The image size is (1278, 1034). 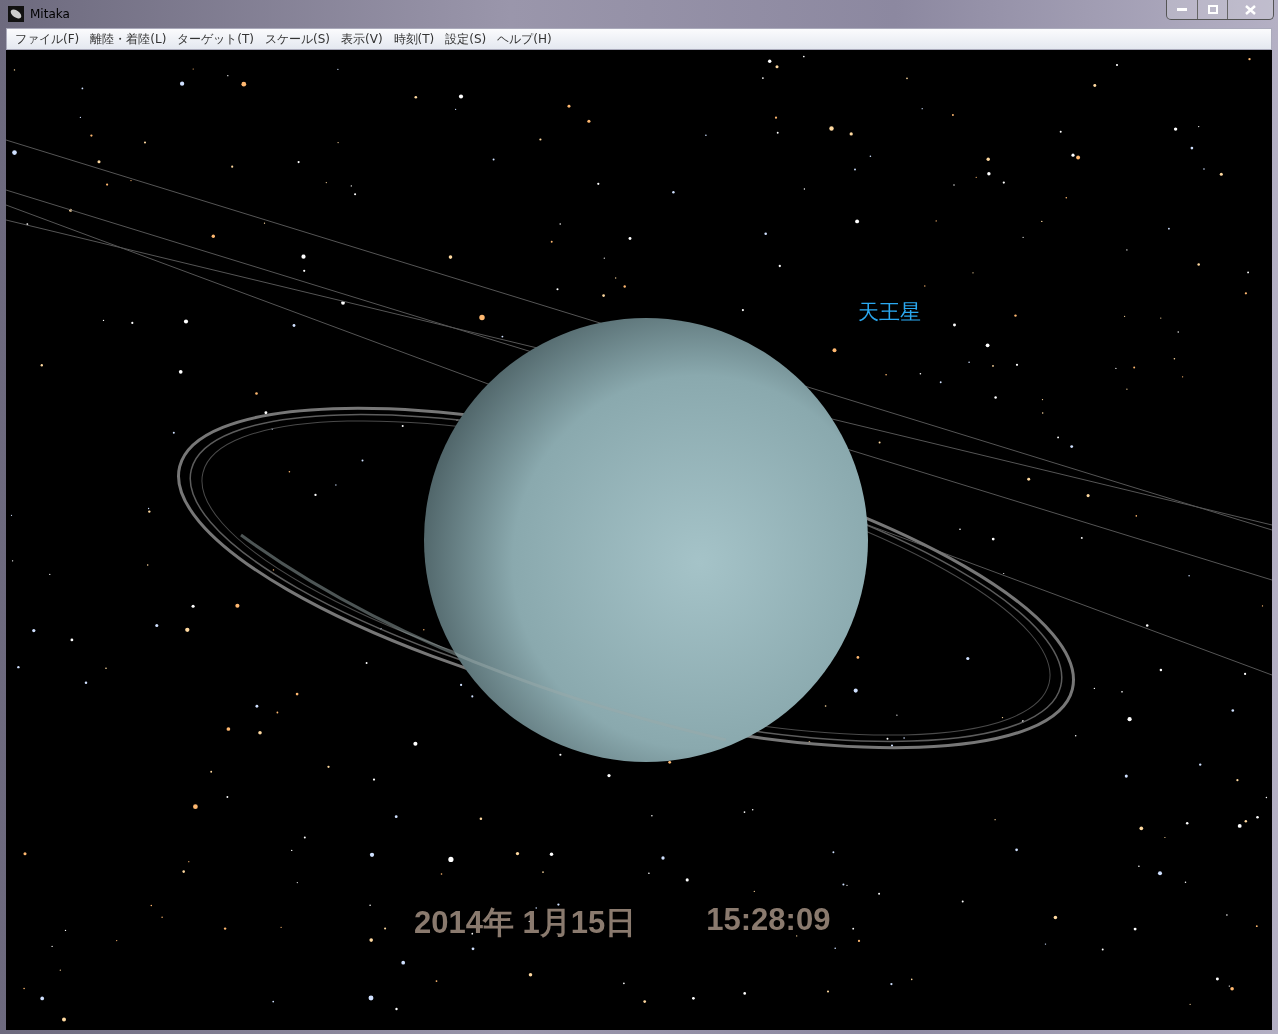 I want to click on app-icon, so click(x=16, y=14).